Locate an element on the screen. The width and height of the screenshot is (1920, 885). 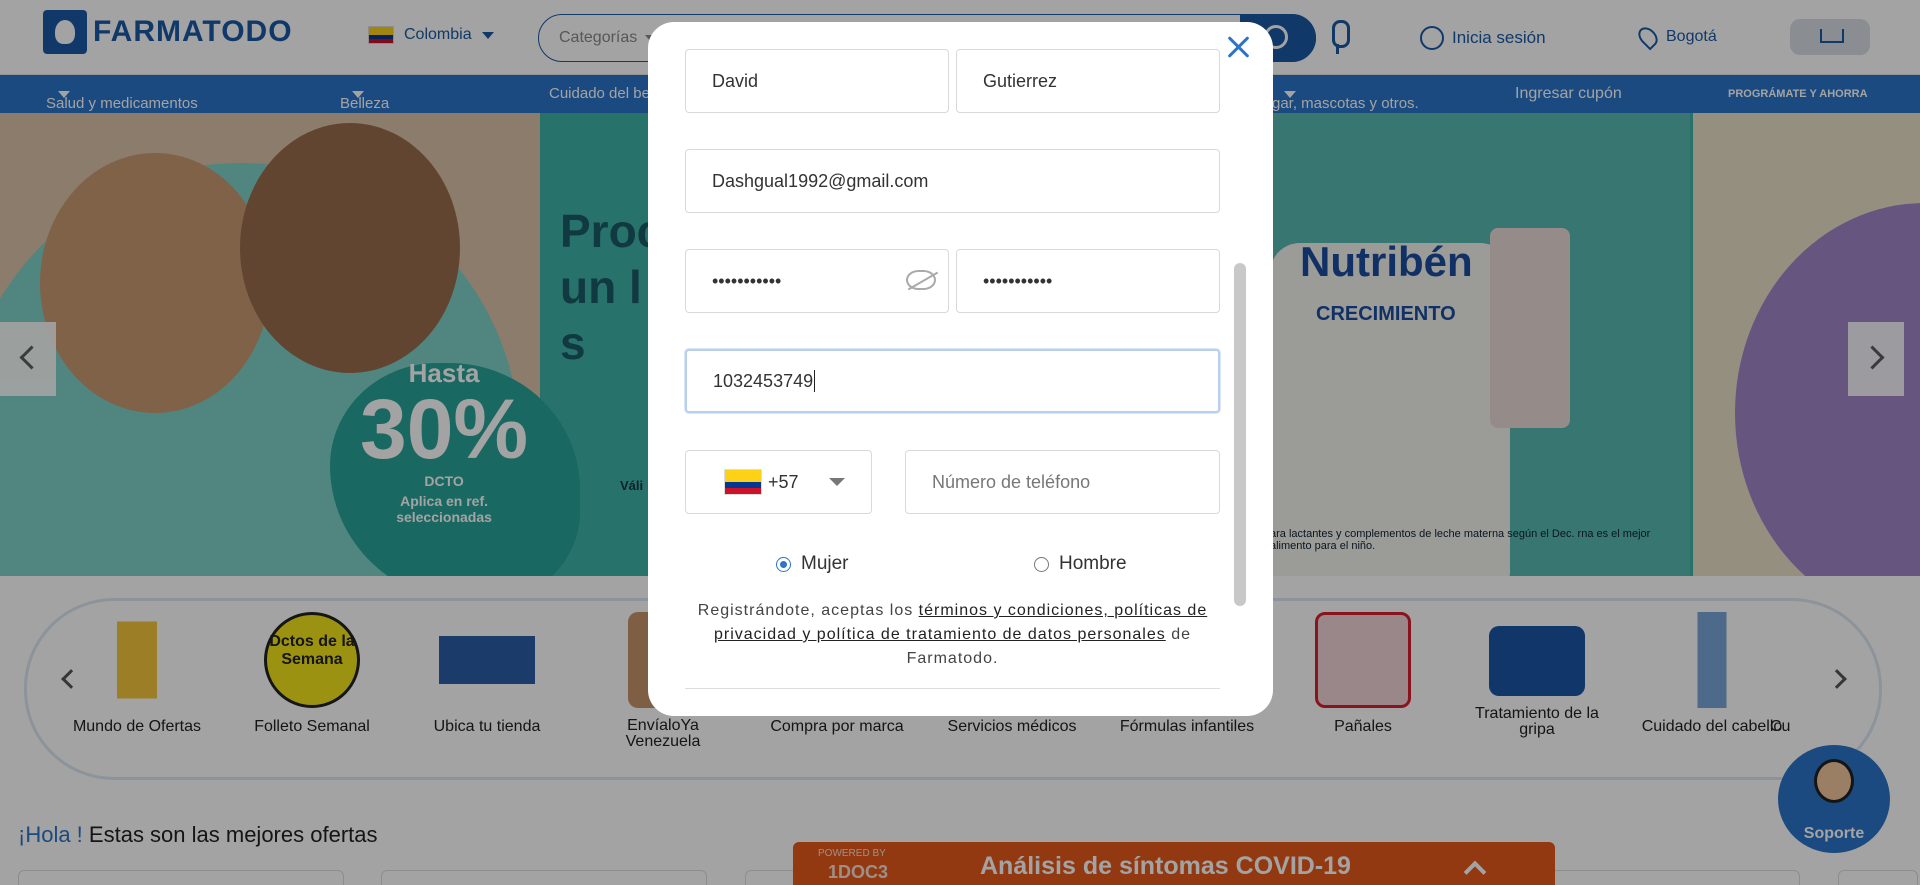
email-field: Dashgual1992@gmail.com is located at coordinates (952, 181).